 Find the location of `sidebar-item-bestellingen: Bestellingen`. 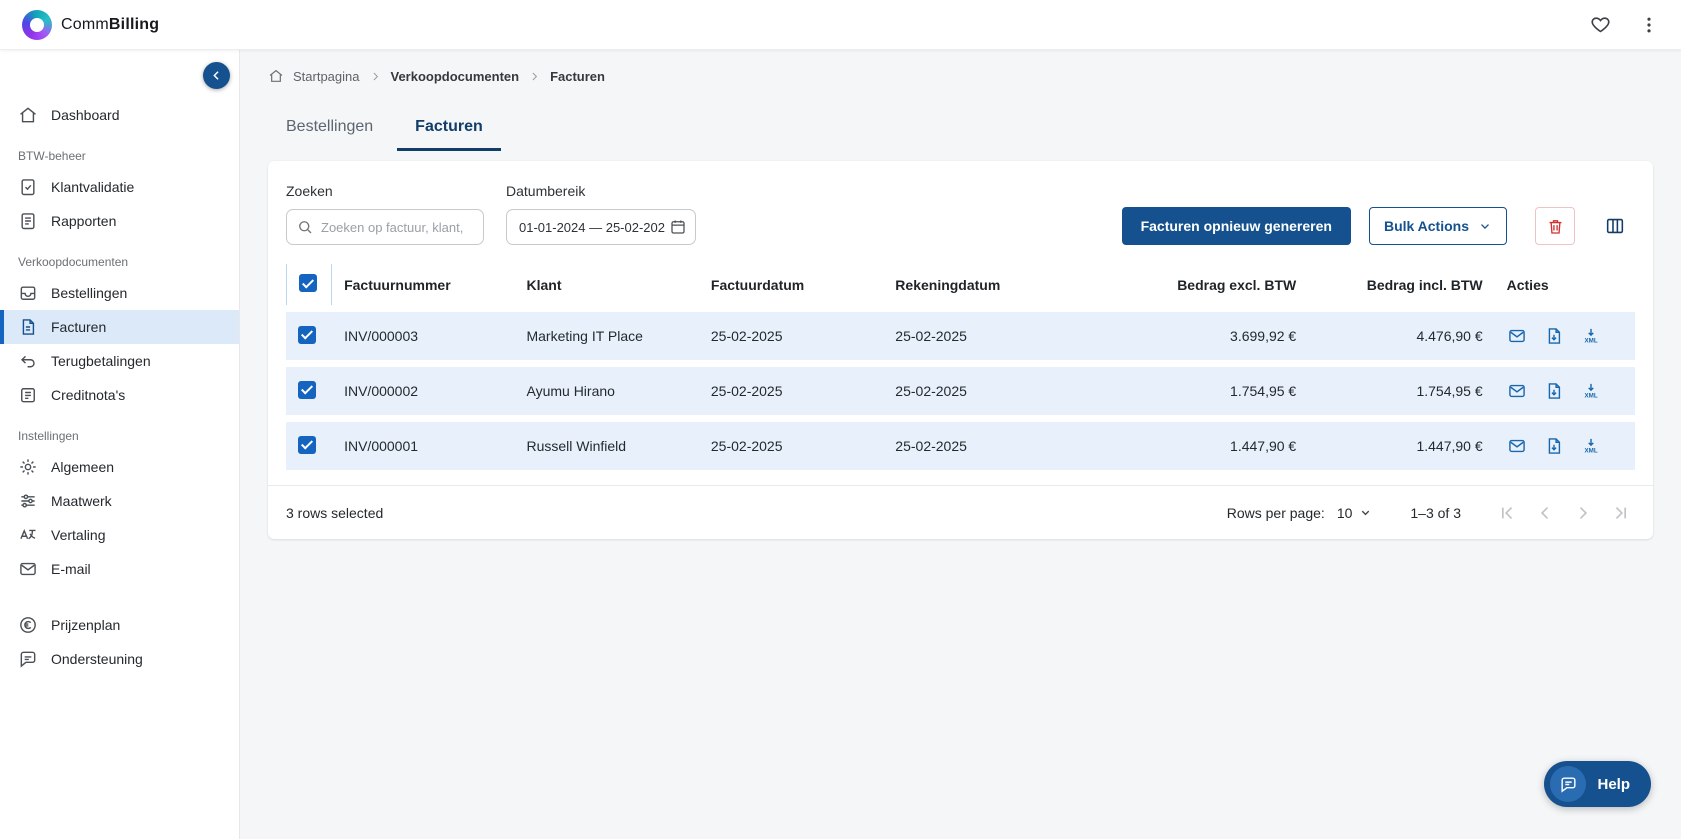

sidebar-item-bestellingen: Bestellingen is located at coordinates (119, 293).